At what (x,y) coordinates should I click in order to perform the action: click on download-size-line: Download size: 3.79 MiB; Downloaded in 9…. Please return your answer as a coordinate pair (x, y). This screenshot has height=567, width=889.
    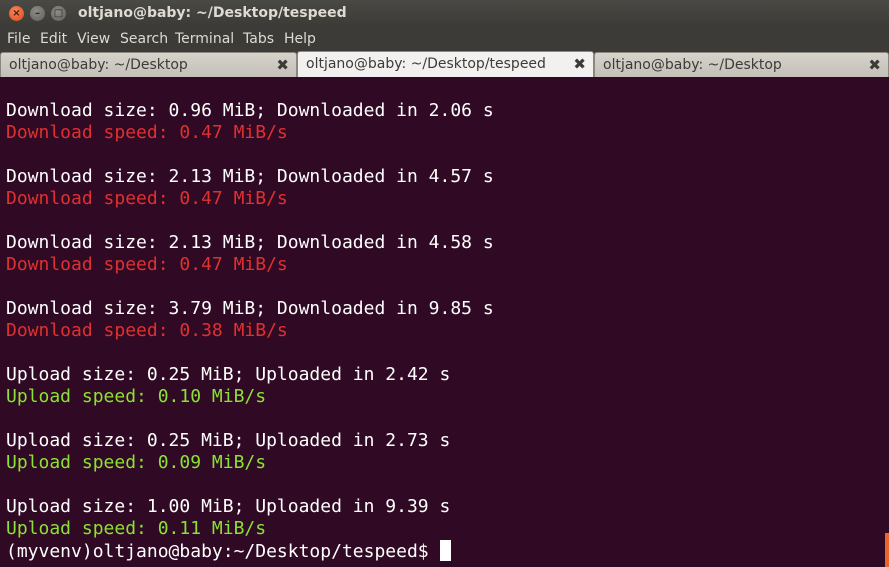
    Looking at the image, I should click on (250, 308).